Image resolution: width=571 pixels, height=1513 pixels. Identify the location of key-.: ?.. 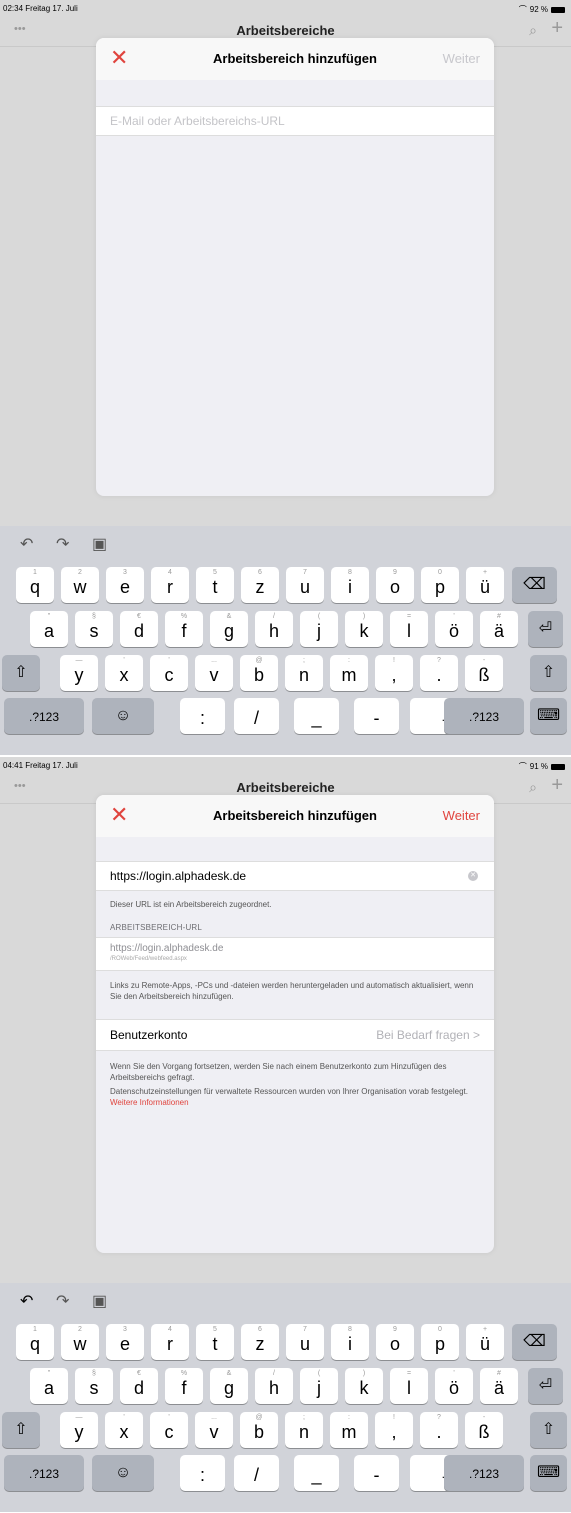
(439, 1430).